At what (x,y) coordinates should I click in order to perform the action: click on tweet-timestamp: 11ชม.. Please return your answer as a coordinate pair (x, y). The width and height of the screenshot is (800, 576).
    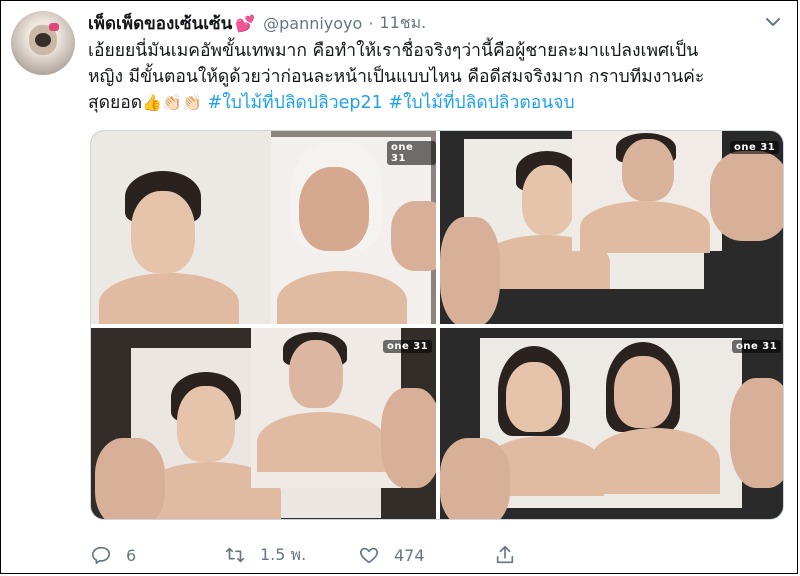
    Looking at the image, I should click on (402, 23).